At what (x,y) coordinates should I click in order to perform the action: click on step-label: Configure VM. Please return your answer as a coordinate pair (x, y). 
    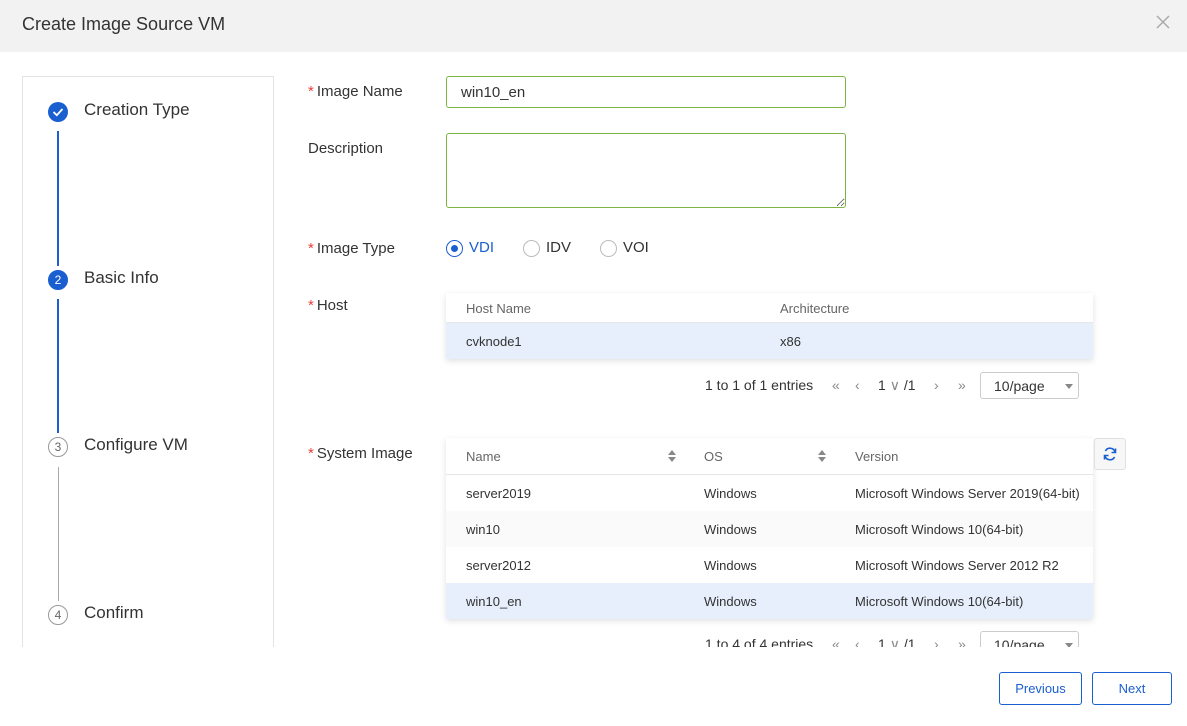
    Looking at the image, I should click on (136, 444).